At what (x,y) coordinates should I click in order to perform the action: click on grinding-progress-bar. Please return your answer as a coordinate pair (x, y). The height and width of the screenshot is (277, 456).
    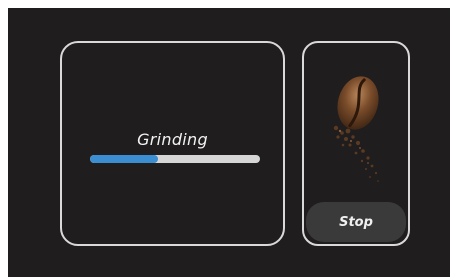
    Looking at the image, I should click on (175, 159).